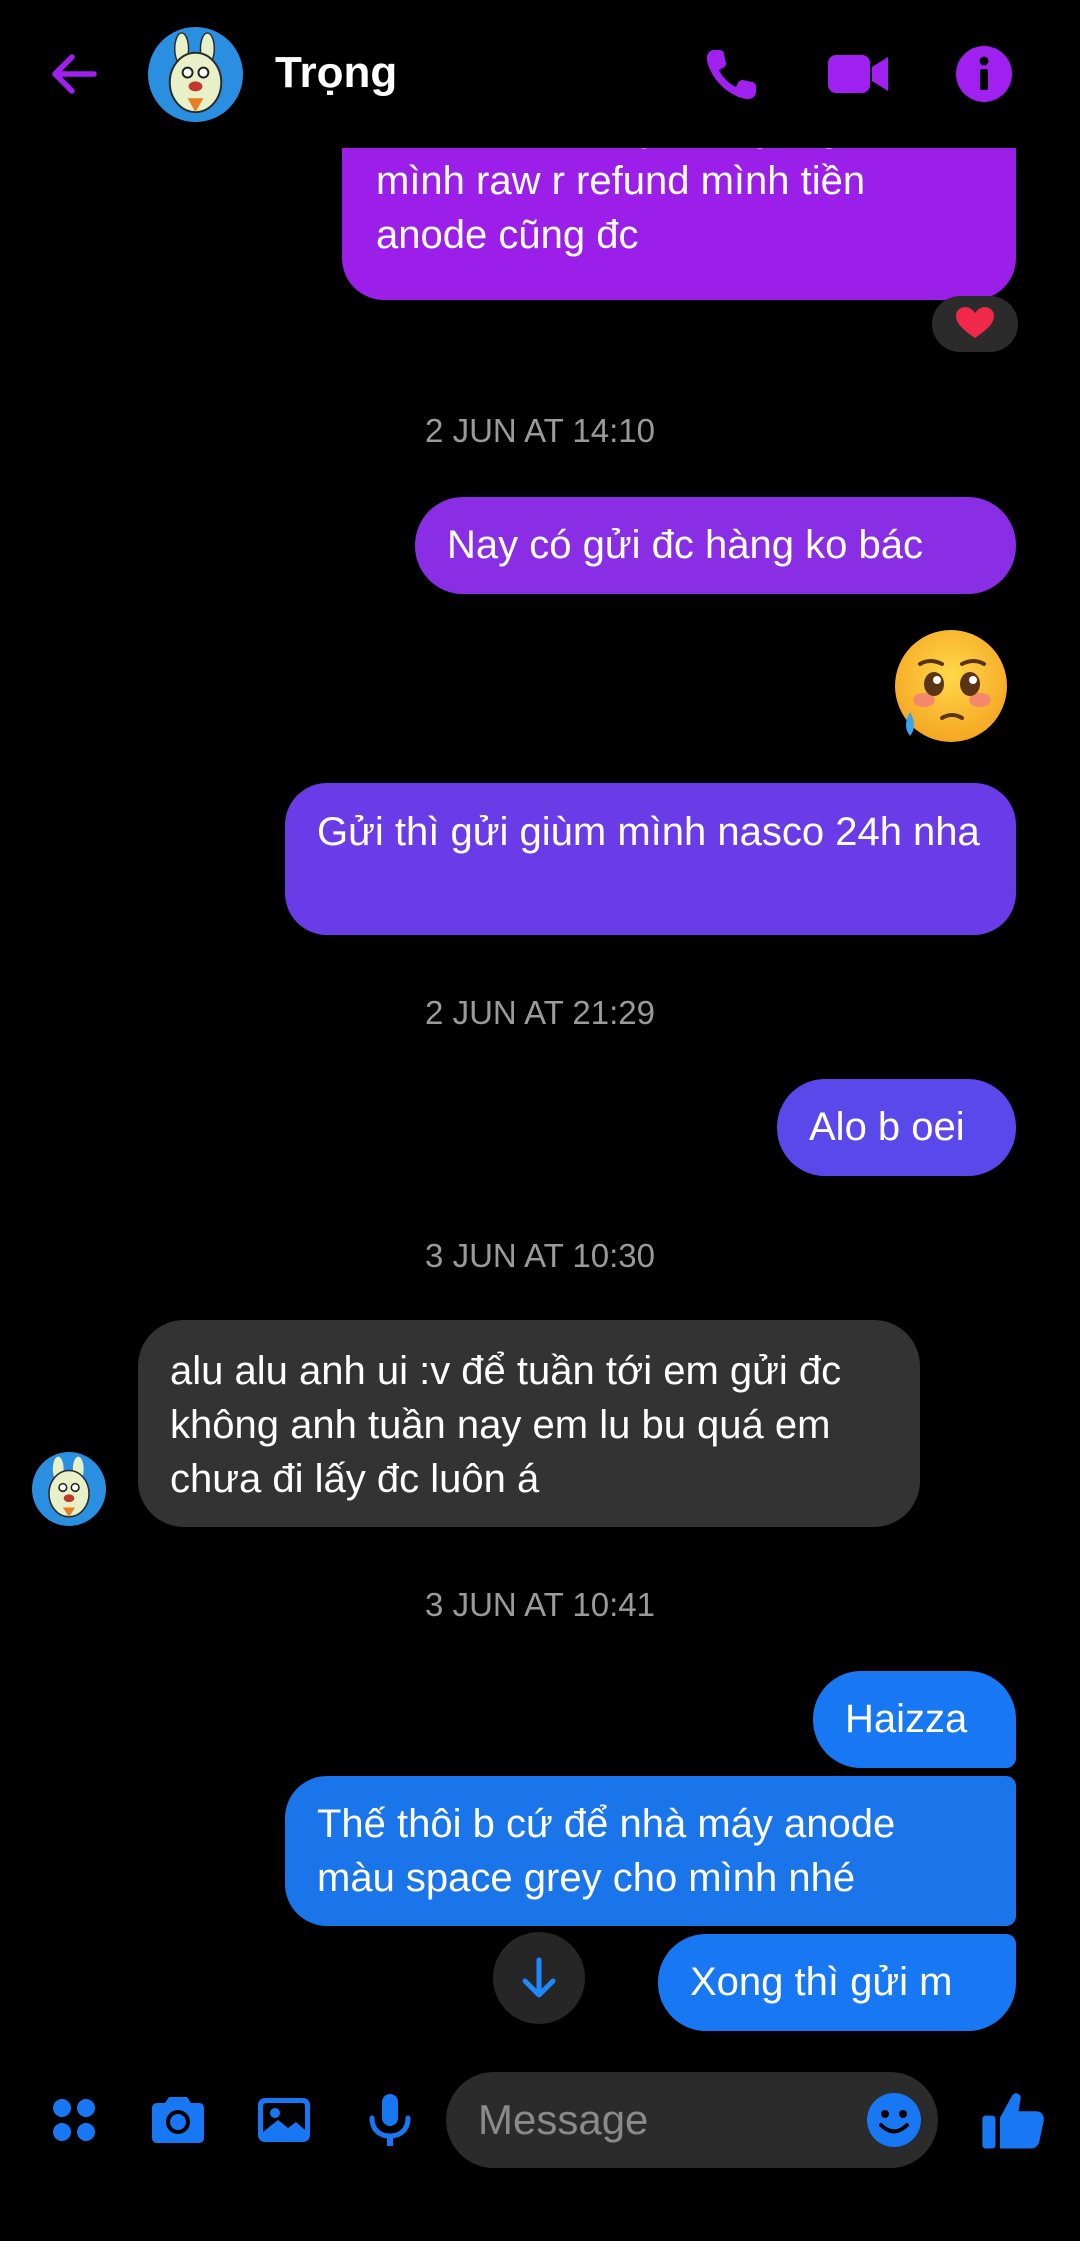  Describe the element at coordinates (390, 2120) in the screenshot. I see `microphone-icon` at that location.